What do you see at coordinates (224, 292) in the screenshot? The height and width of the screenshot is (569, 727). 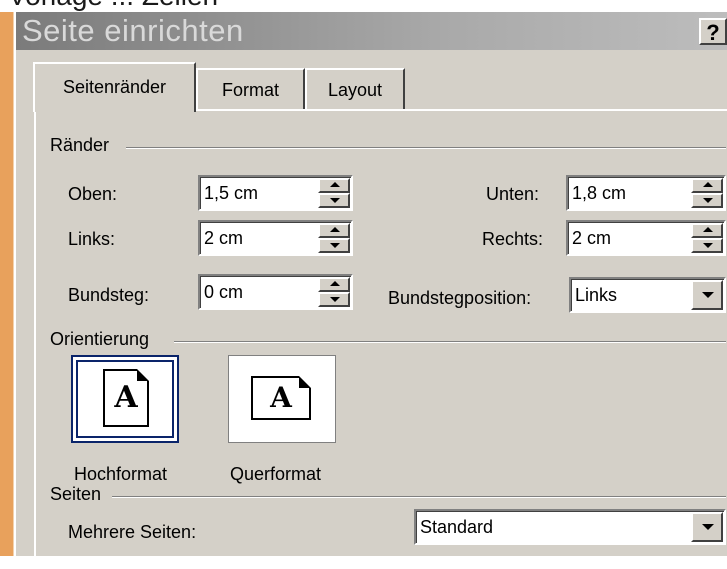 I see `bundsteg-value: 0 cm` at bounding box center [224, 292].